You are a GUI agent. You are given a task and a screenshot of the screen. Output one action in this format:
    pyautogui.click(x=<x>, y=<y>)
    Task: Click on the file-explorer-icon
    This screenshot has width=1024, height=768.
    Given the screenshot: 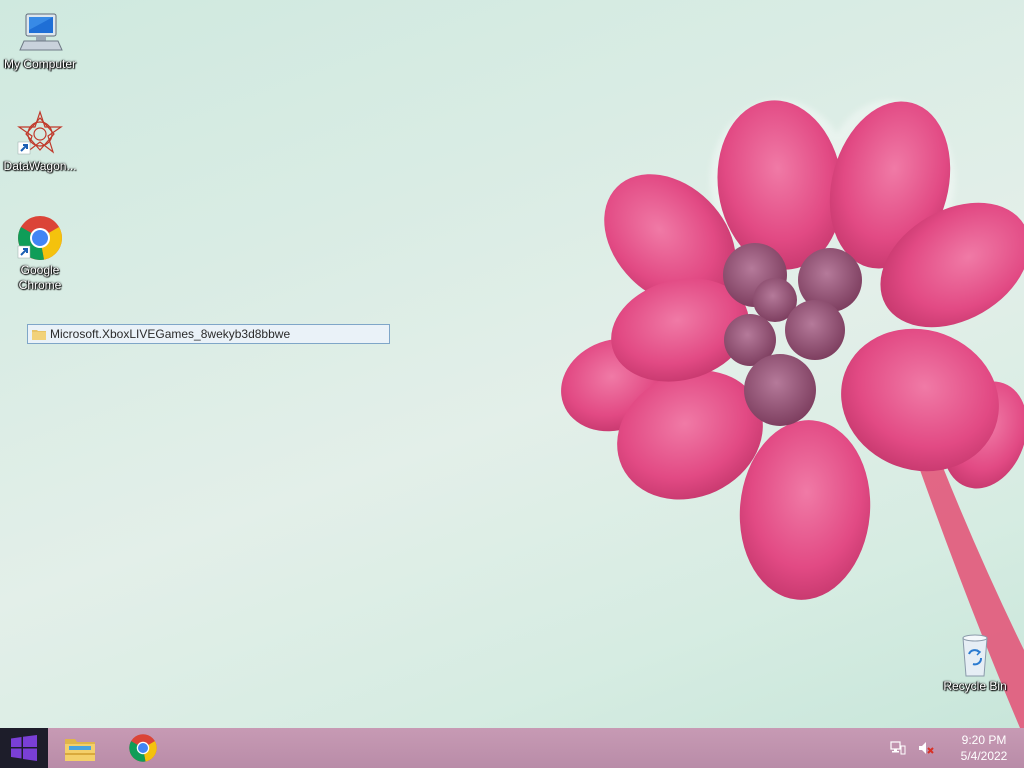 What is the action you would take?
    pyautogui.click(x=80, y=750)
    